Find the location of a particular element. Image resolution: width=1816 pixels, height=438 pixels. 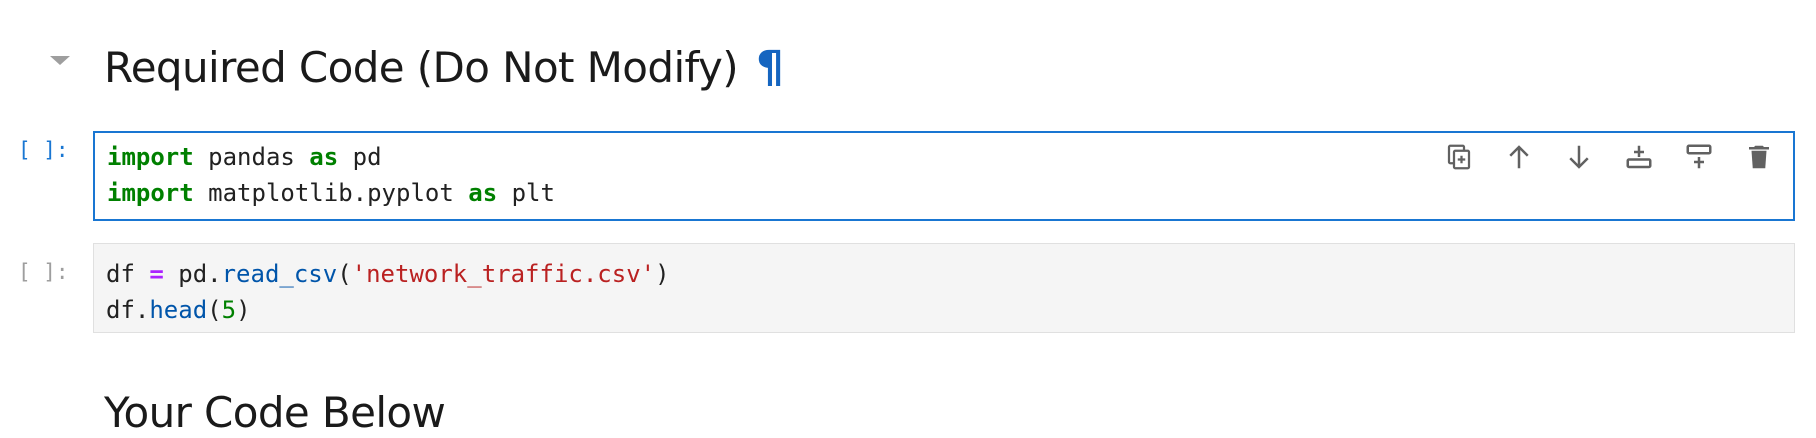

move-cell-up-button is located at coordinates (1519, 157).